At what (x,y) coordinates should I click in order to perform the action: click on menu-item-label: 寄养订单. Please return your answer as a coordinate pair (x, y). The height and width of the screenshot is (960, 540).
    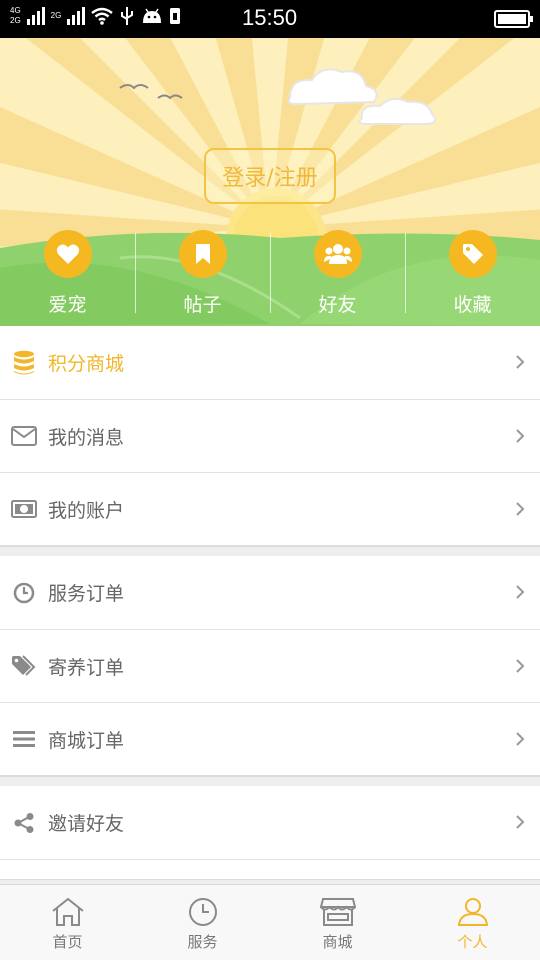
    Looking at the image, I should click on (86, 667).